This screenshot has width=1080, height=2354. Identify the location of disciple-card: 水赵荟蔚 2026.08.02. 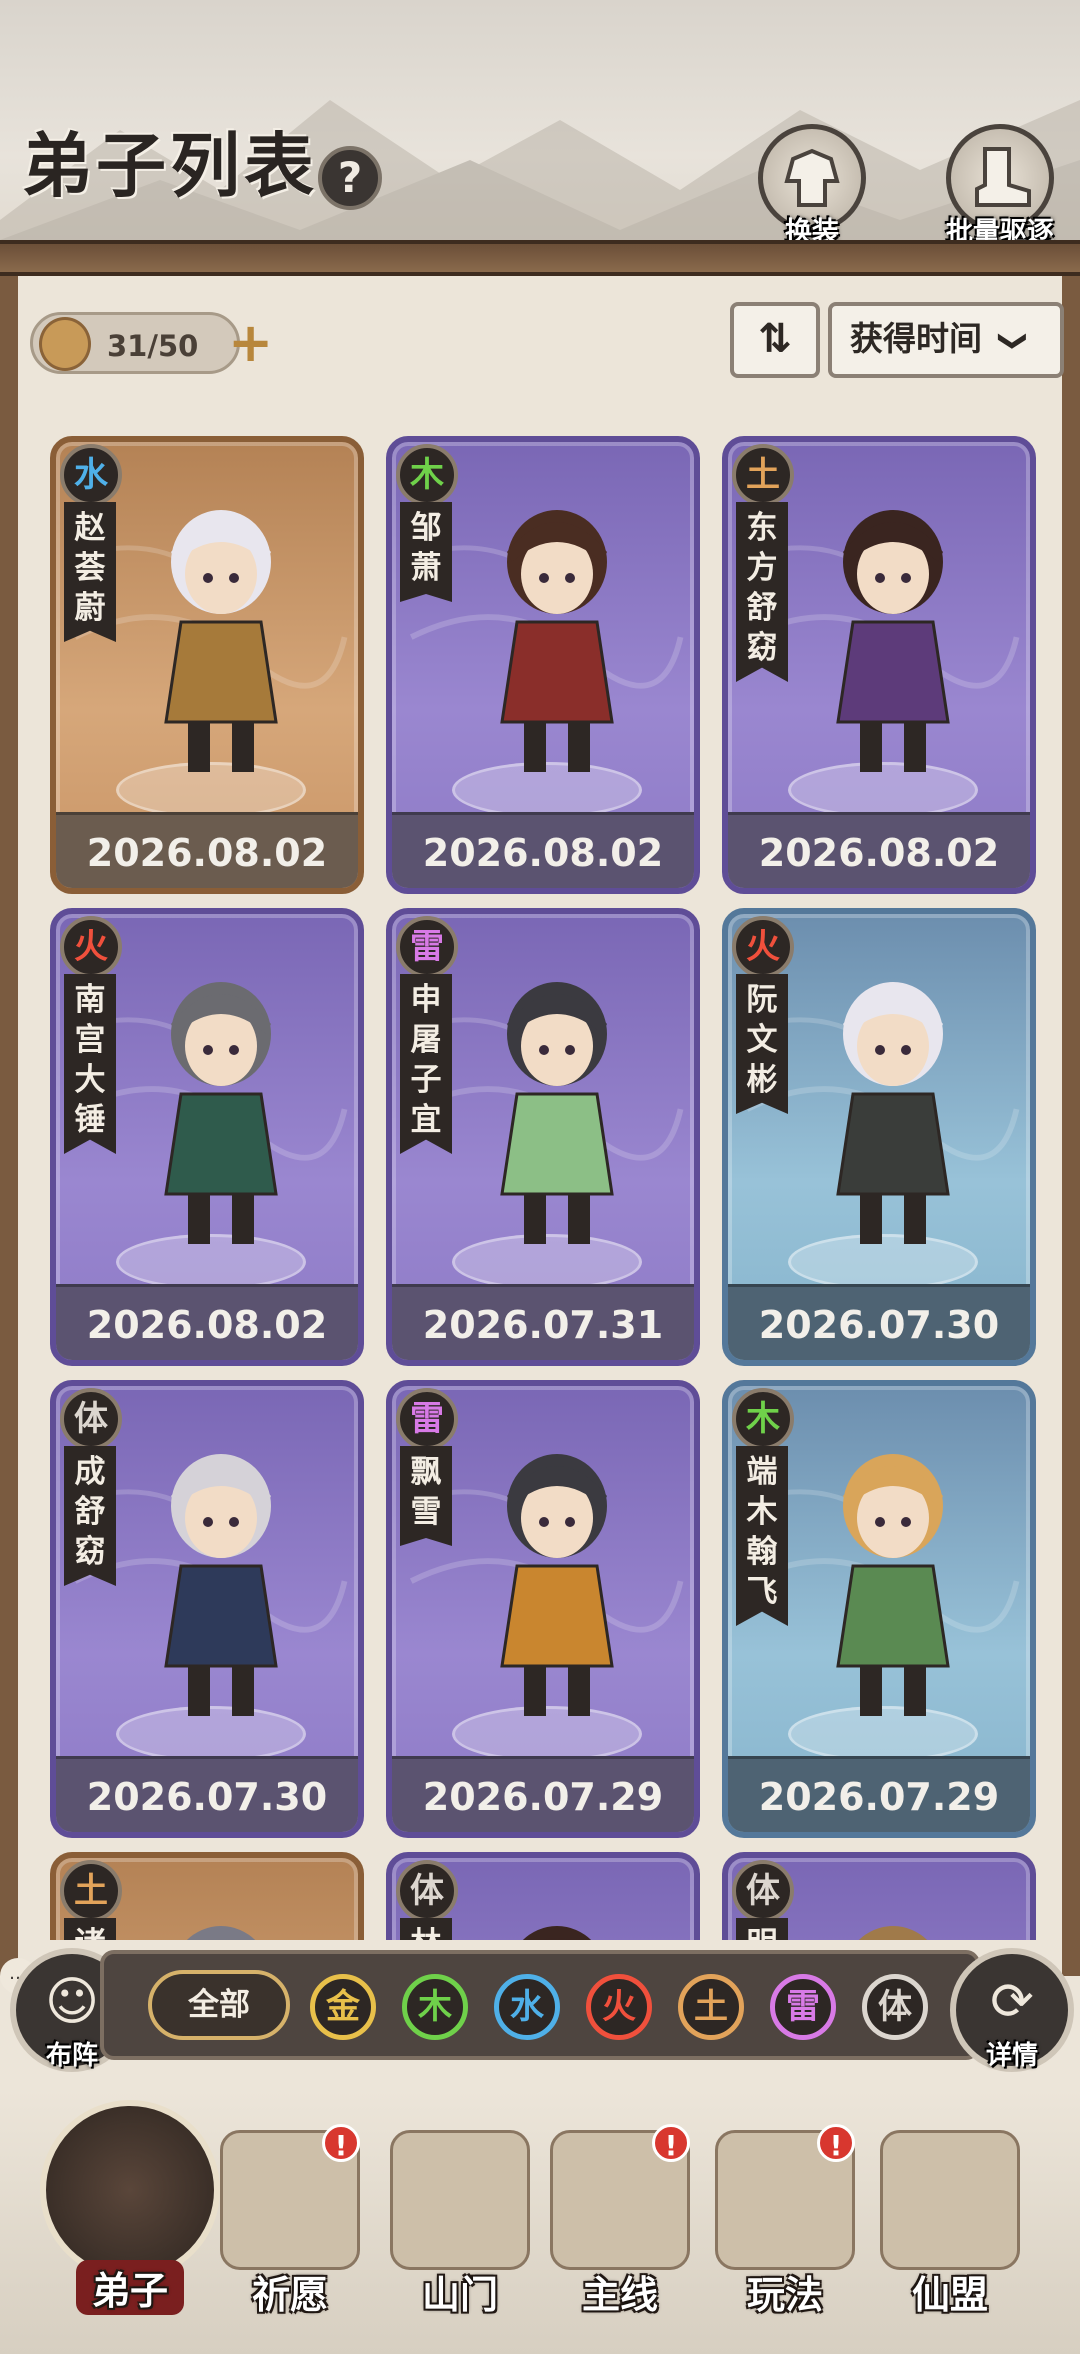
(207, 665).